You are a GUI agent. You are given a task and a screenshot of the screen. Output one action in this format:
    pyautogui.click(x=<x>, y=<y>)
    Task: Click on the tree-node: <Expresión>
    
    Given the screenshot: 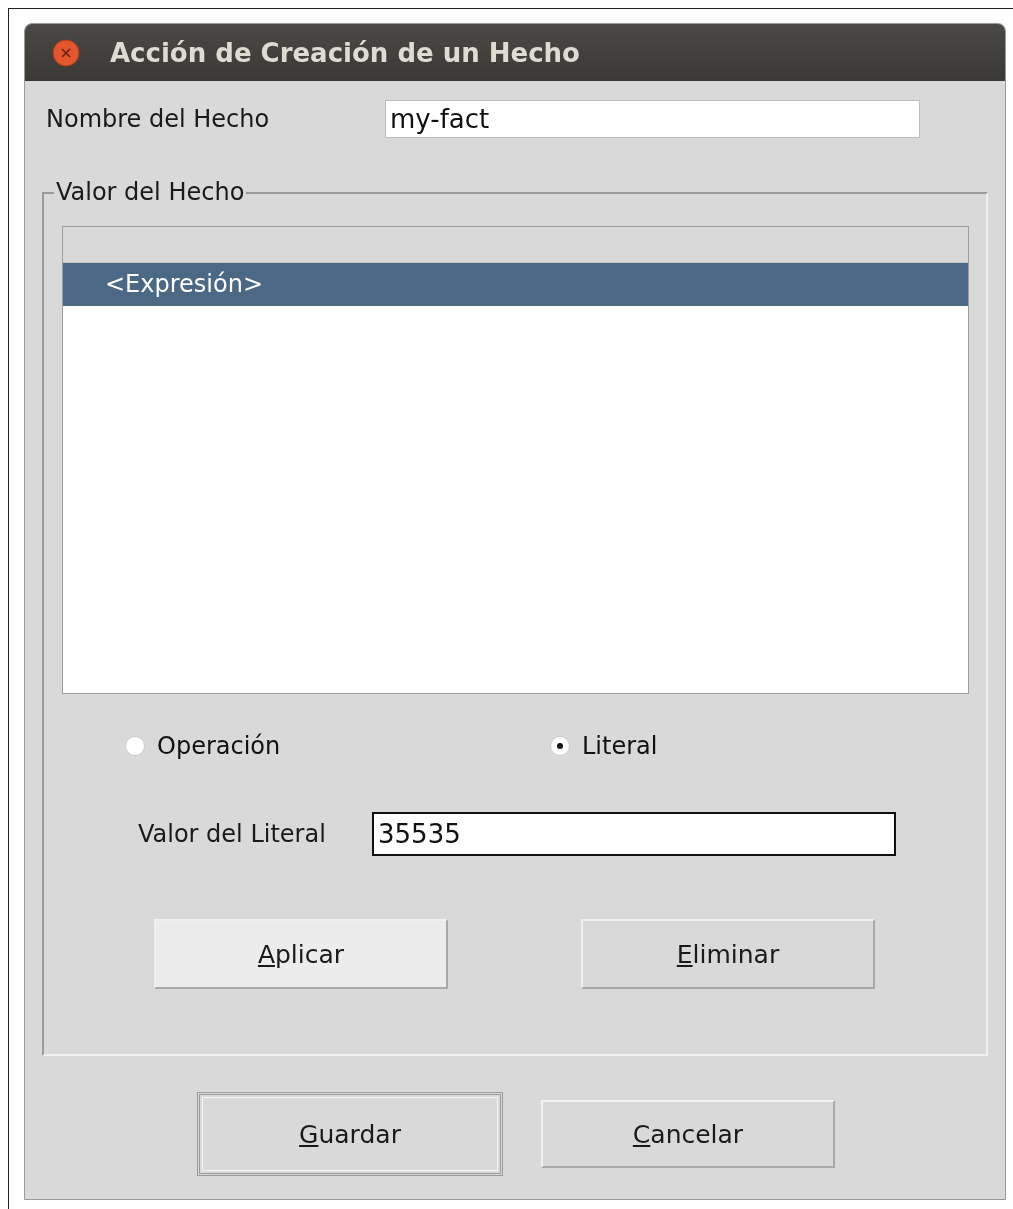 What is the action you would take?
    pyautogui.click(x=515, y=284)
    